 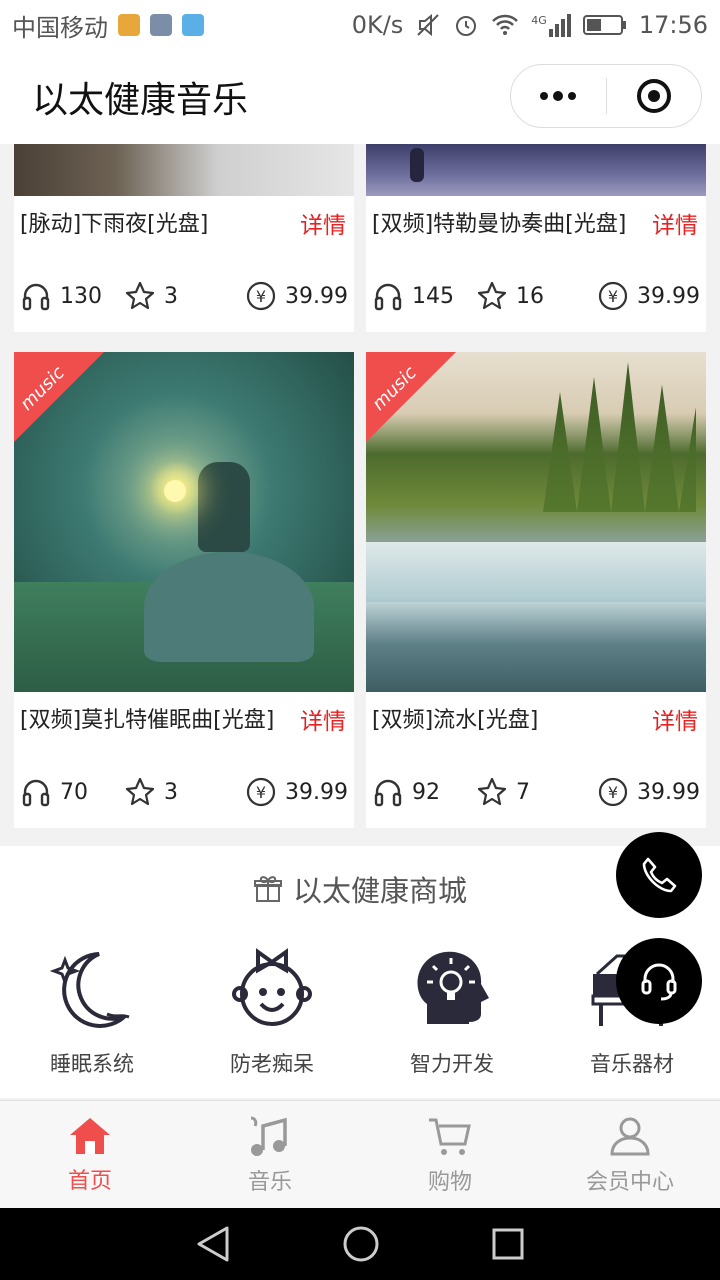 I want to click on more-dots-icon, so click(x=558, y=96).